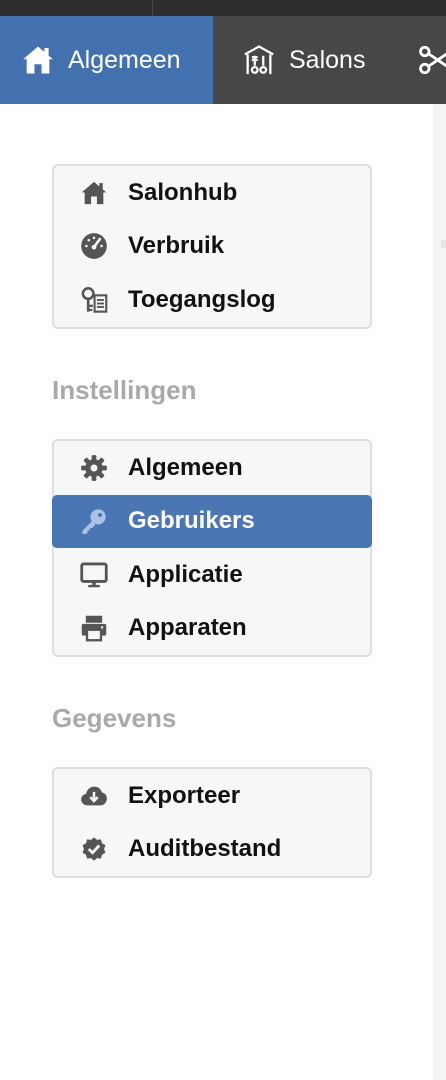 This screenshot has height=1080, width=446. What do you see at coordinates (124, 390) in the screenshot?
I see `section-title-instellingen: Instellingen` at bounding box center [124, 390].